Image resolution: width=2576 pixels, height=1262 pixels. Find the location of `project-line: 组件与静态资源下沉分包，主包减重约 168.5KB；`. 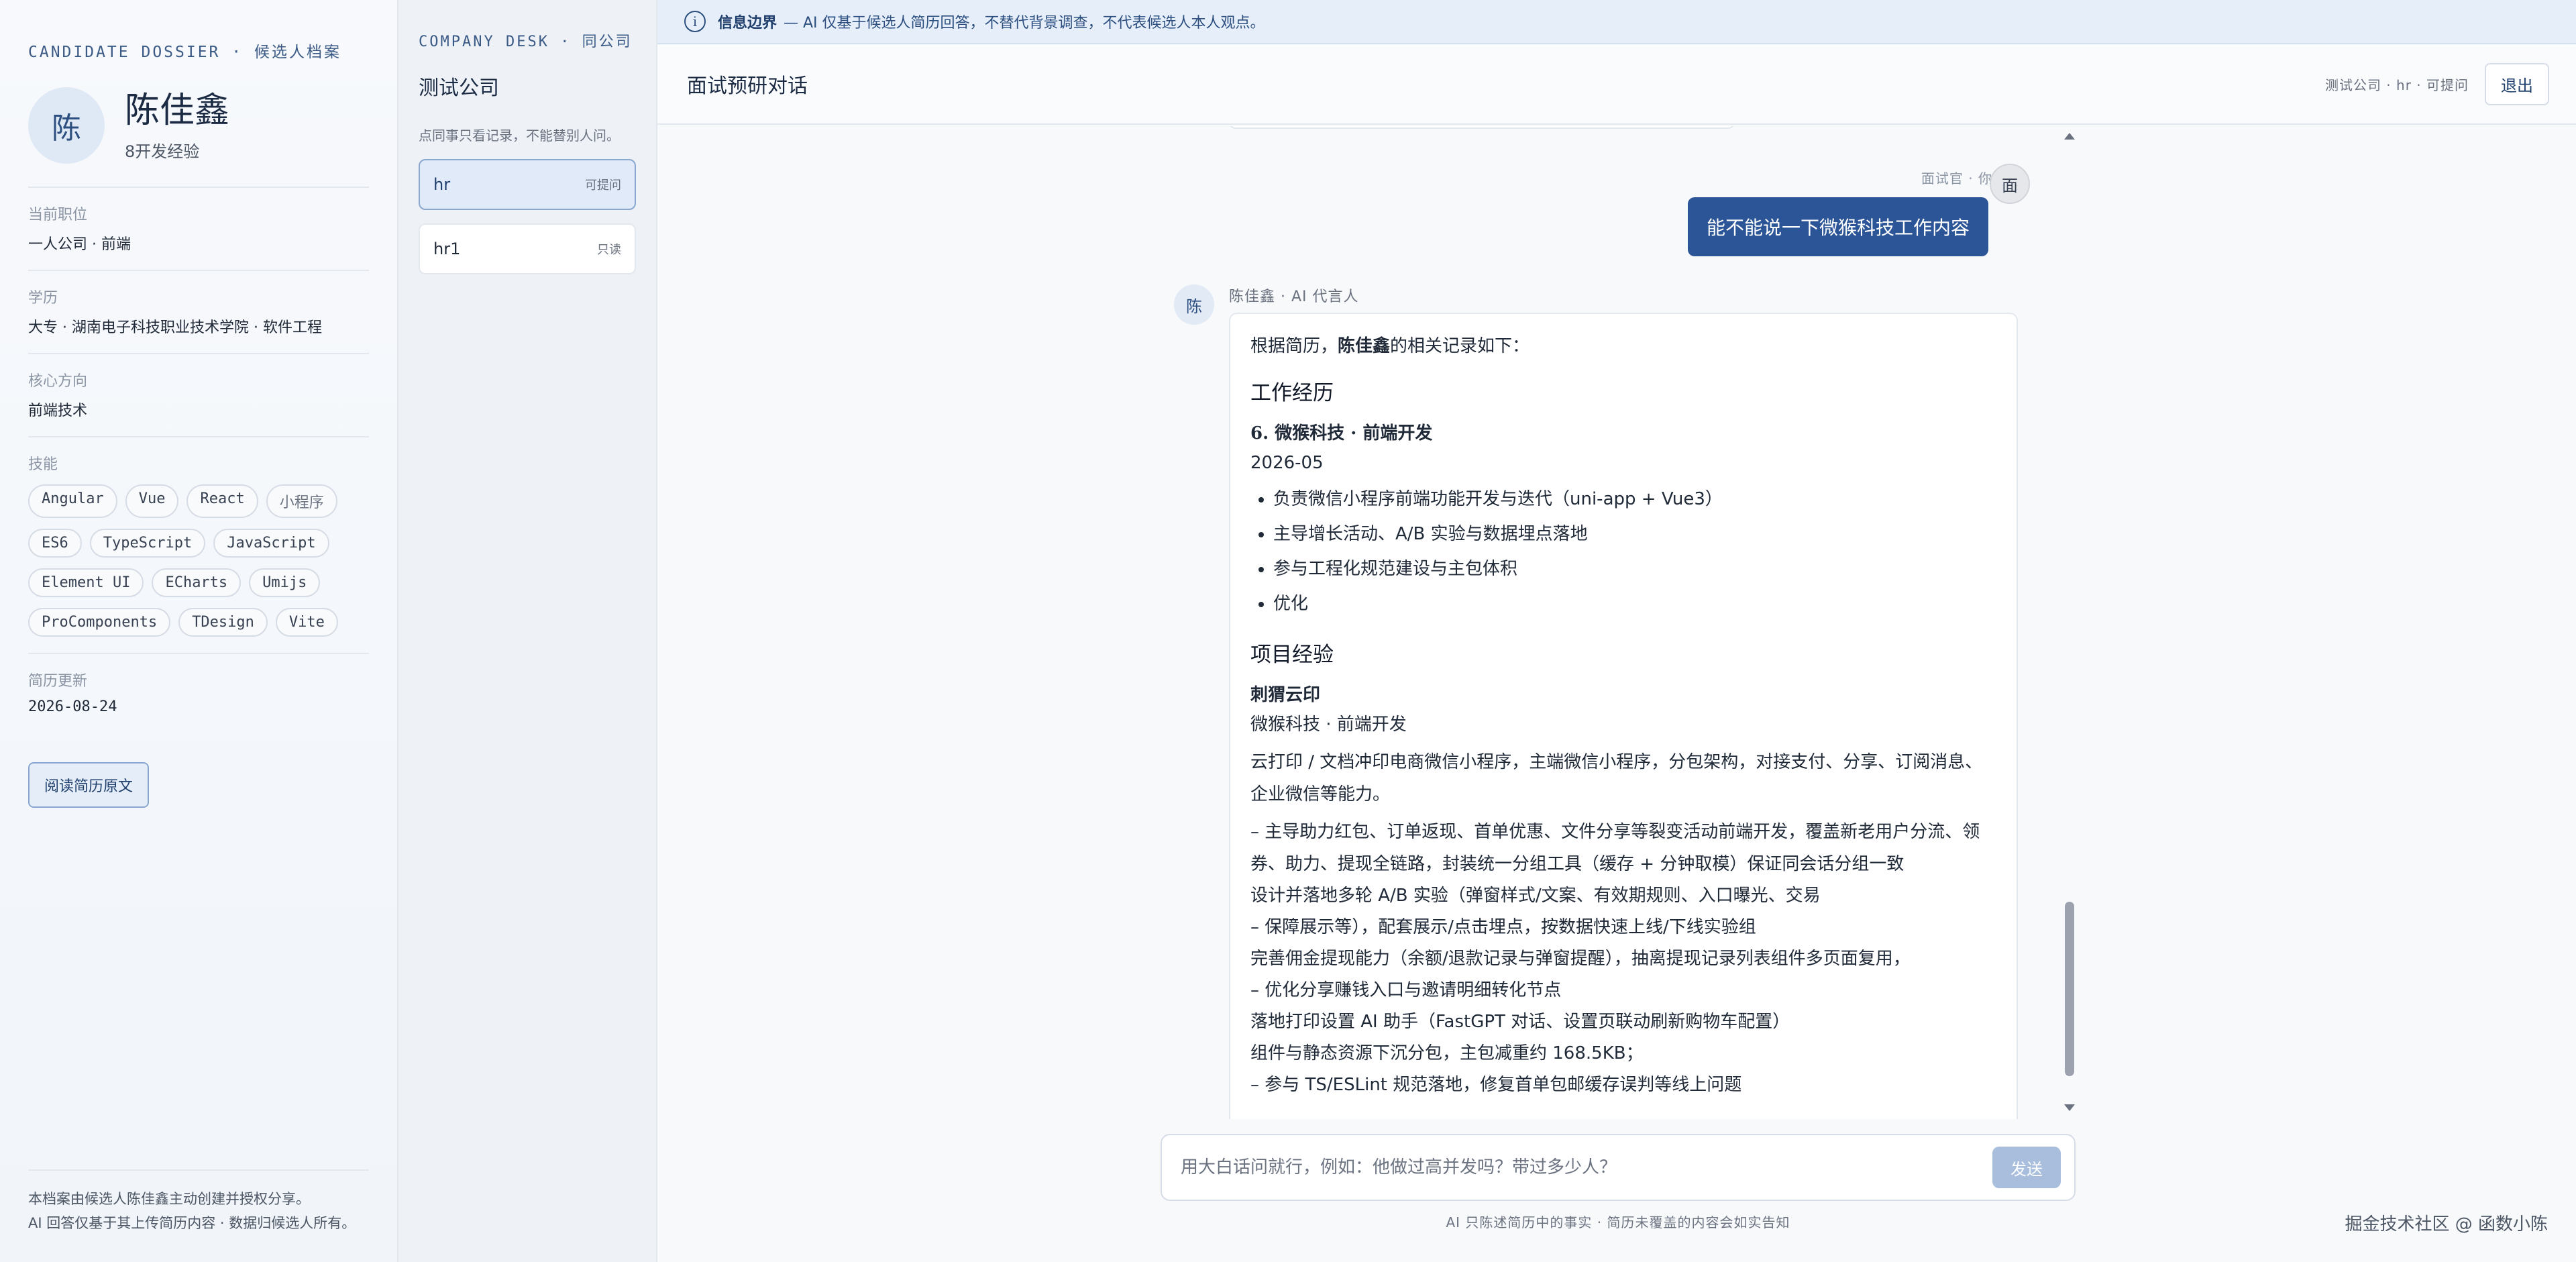

project-line: 组件与静态资源下沉分包，主包减重约 168.5KB； is located at coordinates (1447, 1053).